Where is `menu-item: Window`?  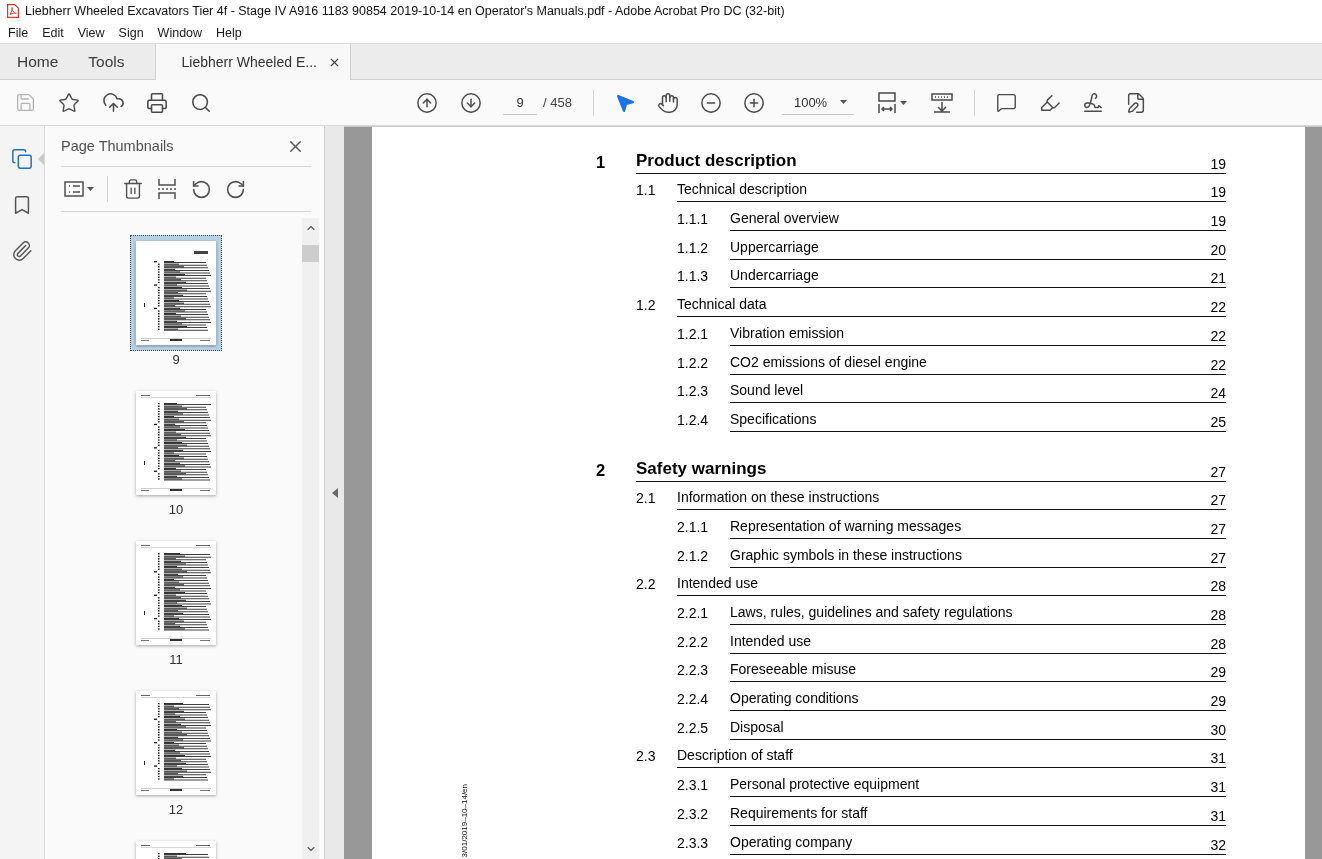 menu-item: Window is located at coordinates (180, 32).